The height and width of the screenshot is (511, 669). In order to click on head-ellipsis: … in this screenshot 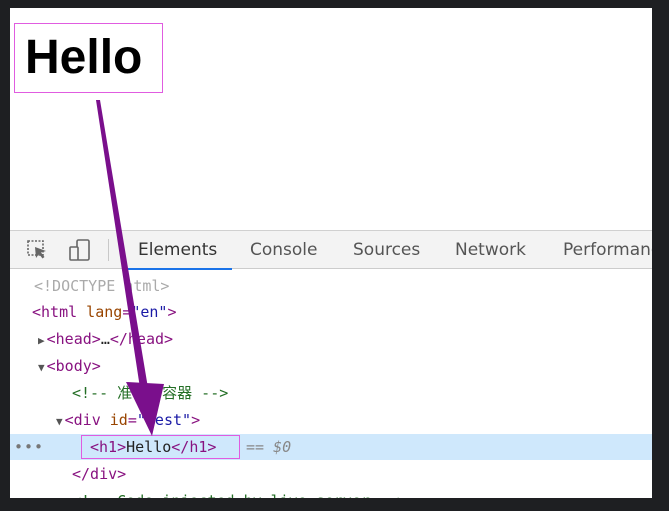, I will do `click(105, 339)`.